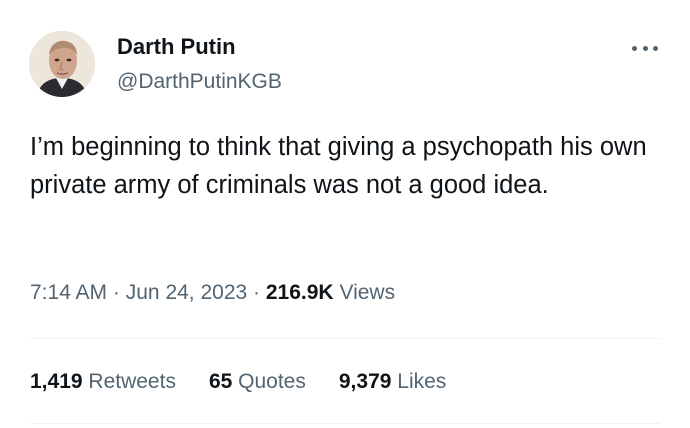 The image size is (690, 428). I want to click on likes-stat: 9,379 Likes, so click(392, 382).